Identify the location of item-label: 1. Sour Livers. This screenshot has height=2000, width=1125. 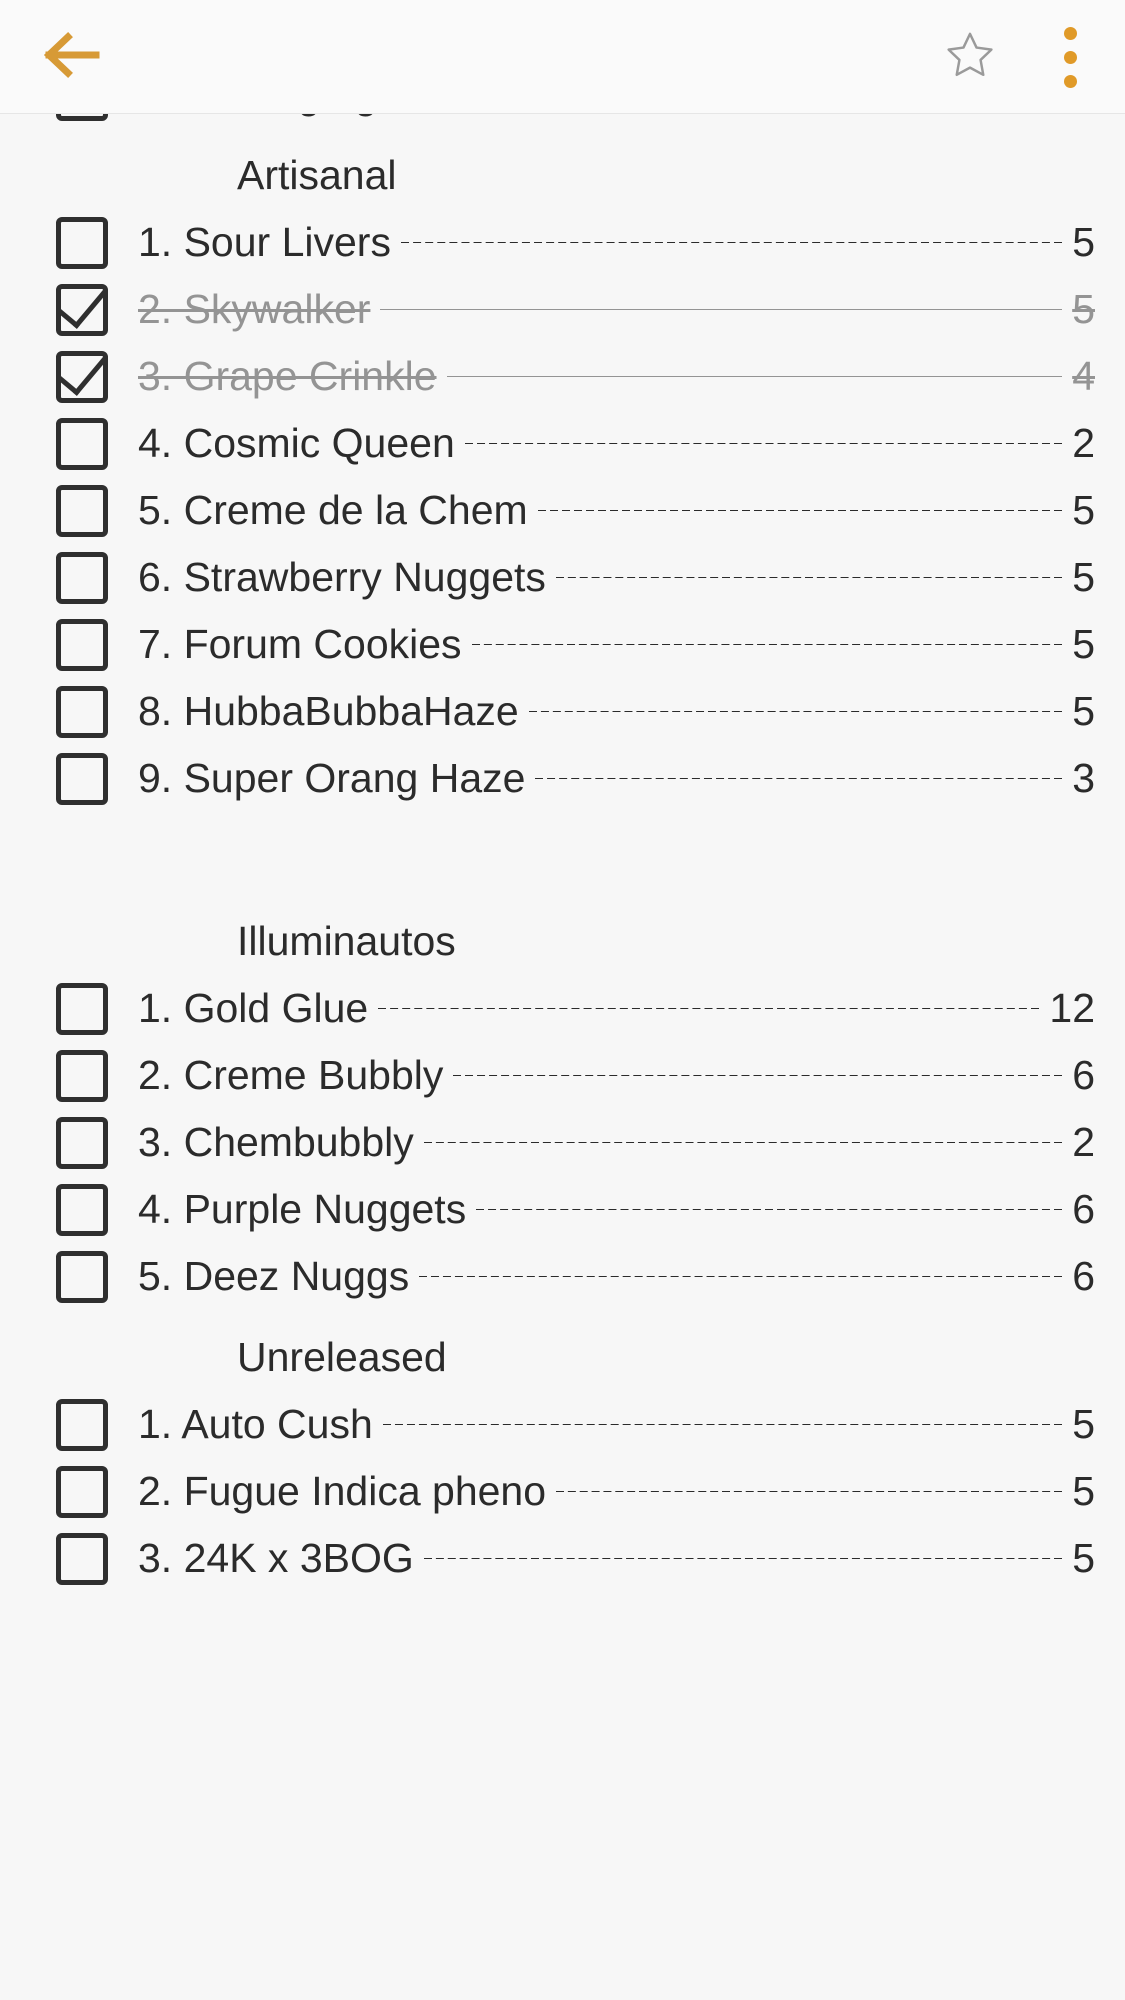
(264, 242).